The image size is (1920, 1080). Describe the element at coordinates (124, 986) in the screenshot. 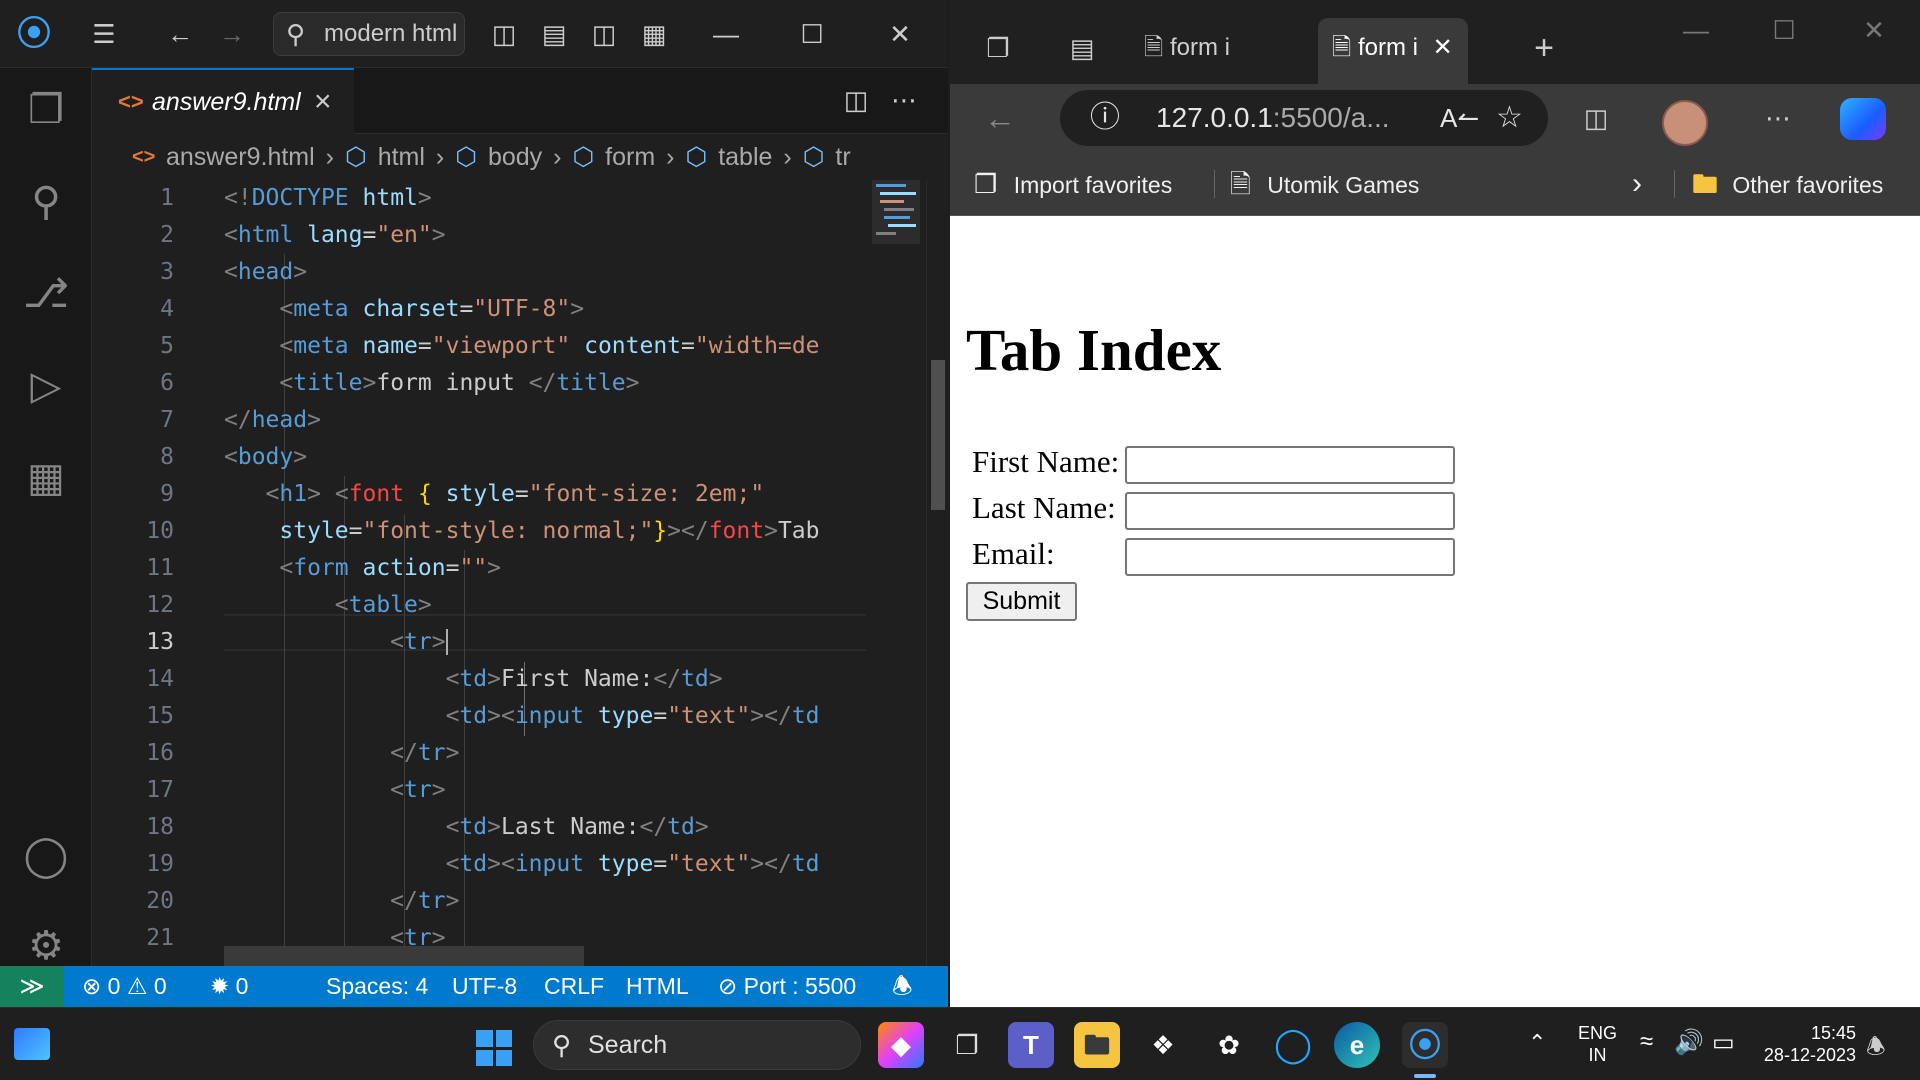

I see `problems-indicator: ⊗ 0 ⚠ 0` at that location.